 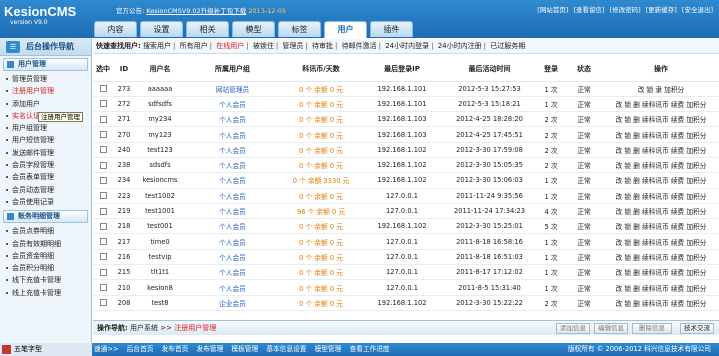 What do you see at coordinates (611, 328) in the screenshot?
I see `edit-info-button: 编辑信息` at bounding box center [611, 328].